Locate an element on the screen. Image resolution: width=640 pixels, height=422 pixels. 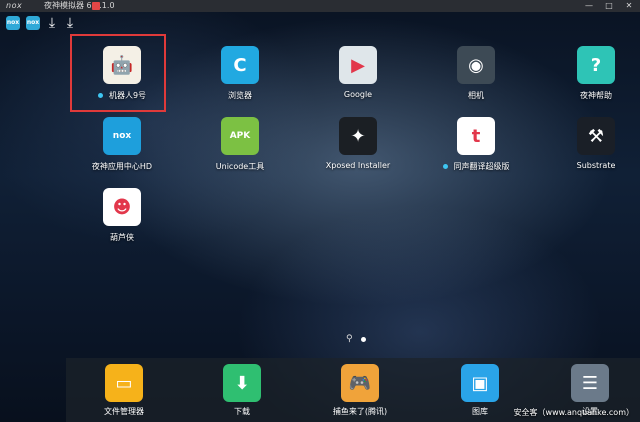
app-label-text: Substrate is located at coordinates (596, 165).